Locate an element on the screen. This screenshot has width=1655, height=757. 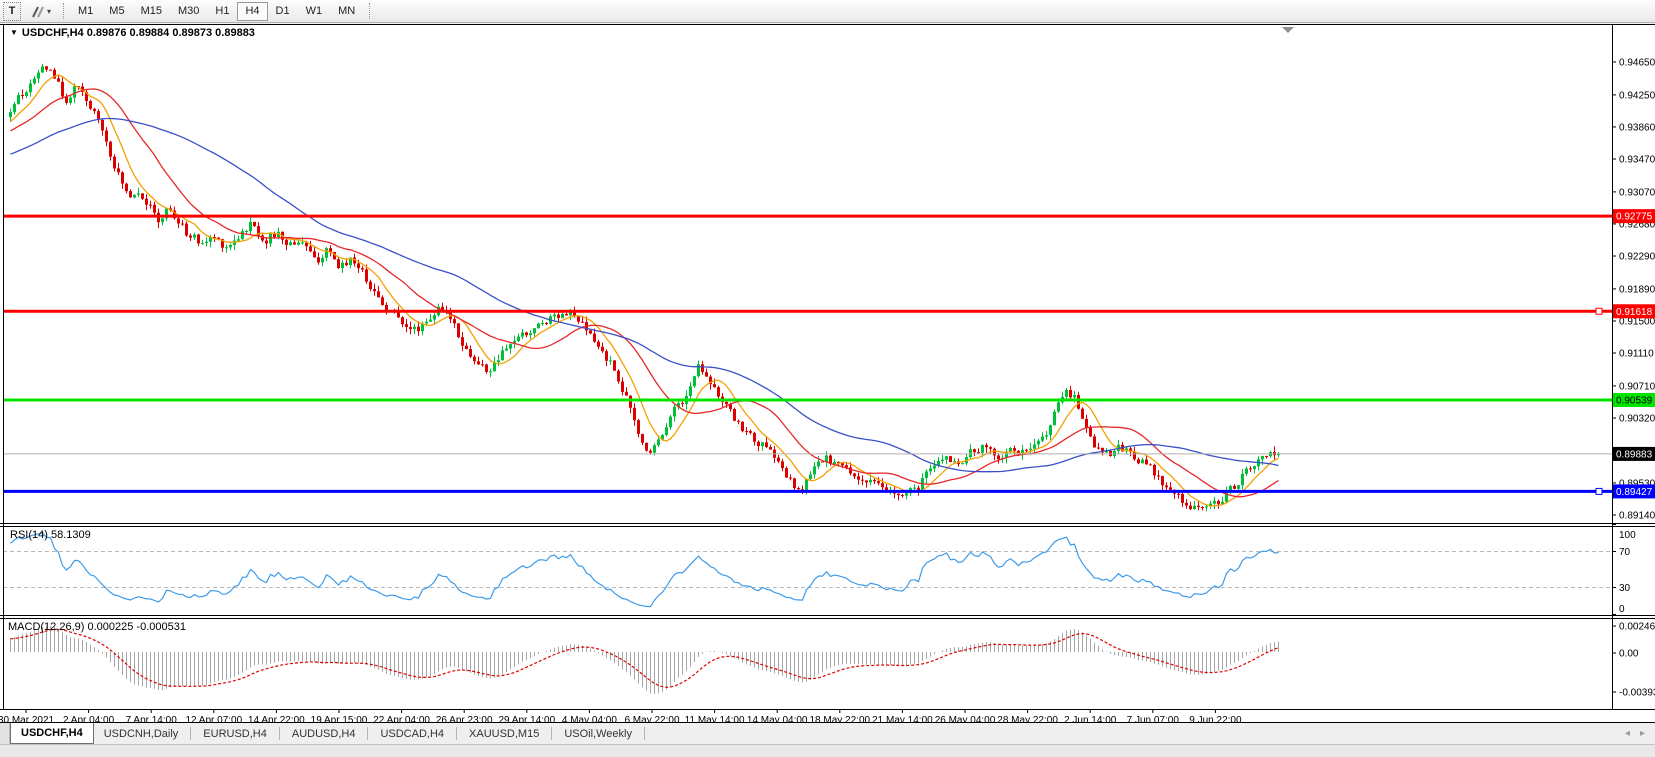
svg-text: 0.93860 is located at coordinates (1637, 127).